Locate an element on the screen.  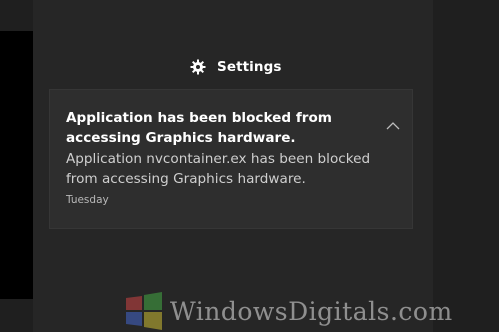
watermark-text: WindowsDigitals.com is located at coordinates (311, 311).